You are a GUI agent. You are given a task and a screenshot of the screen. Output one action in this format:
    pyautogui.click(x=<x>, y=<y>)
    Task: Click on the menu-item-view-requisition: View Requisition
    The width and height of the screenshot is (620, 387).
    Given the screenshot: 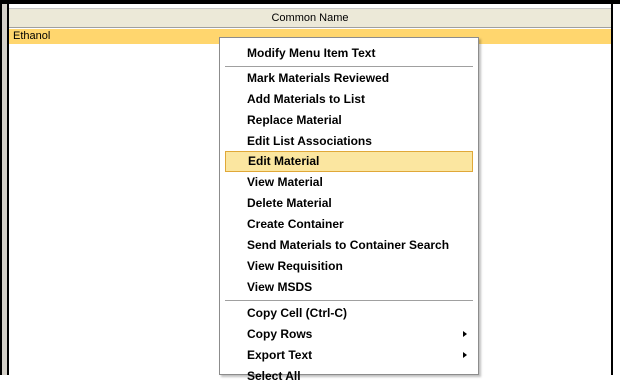 What is the action you would take?
    pyautogui.click(x=349, y=266)
    